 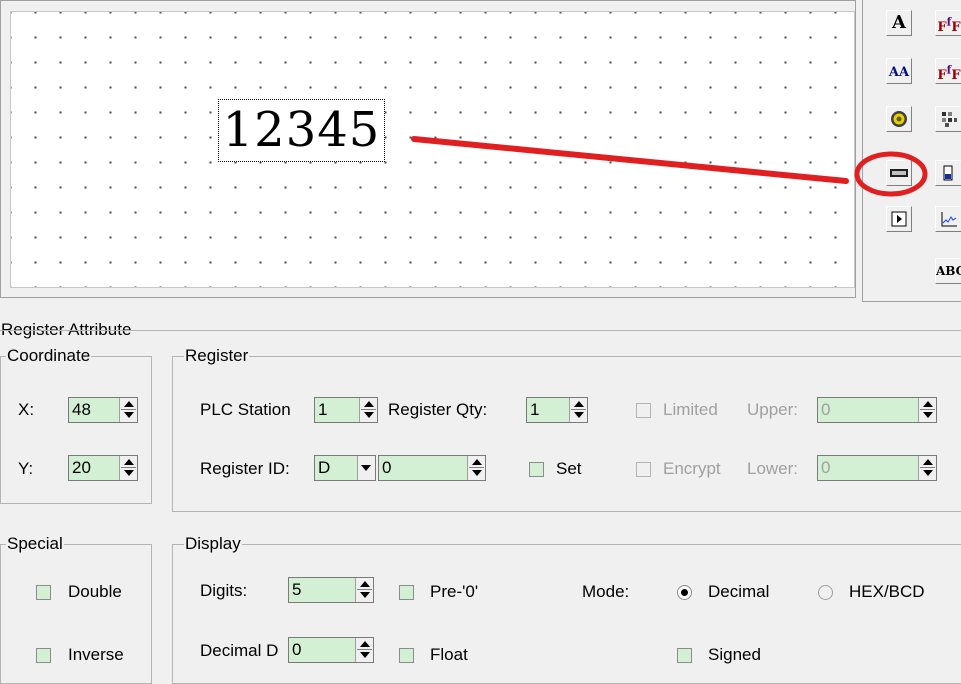 I want to click on register-qty-spinbox: 1, so click(x=557, y=410).